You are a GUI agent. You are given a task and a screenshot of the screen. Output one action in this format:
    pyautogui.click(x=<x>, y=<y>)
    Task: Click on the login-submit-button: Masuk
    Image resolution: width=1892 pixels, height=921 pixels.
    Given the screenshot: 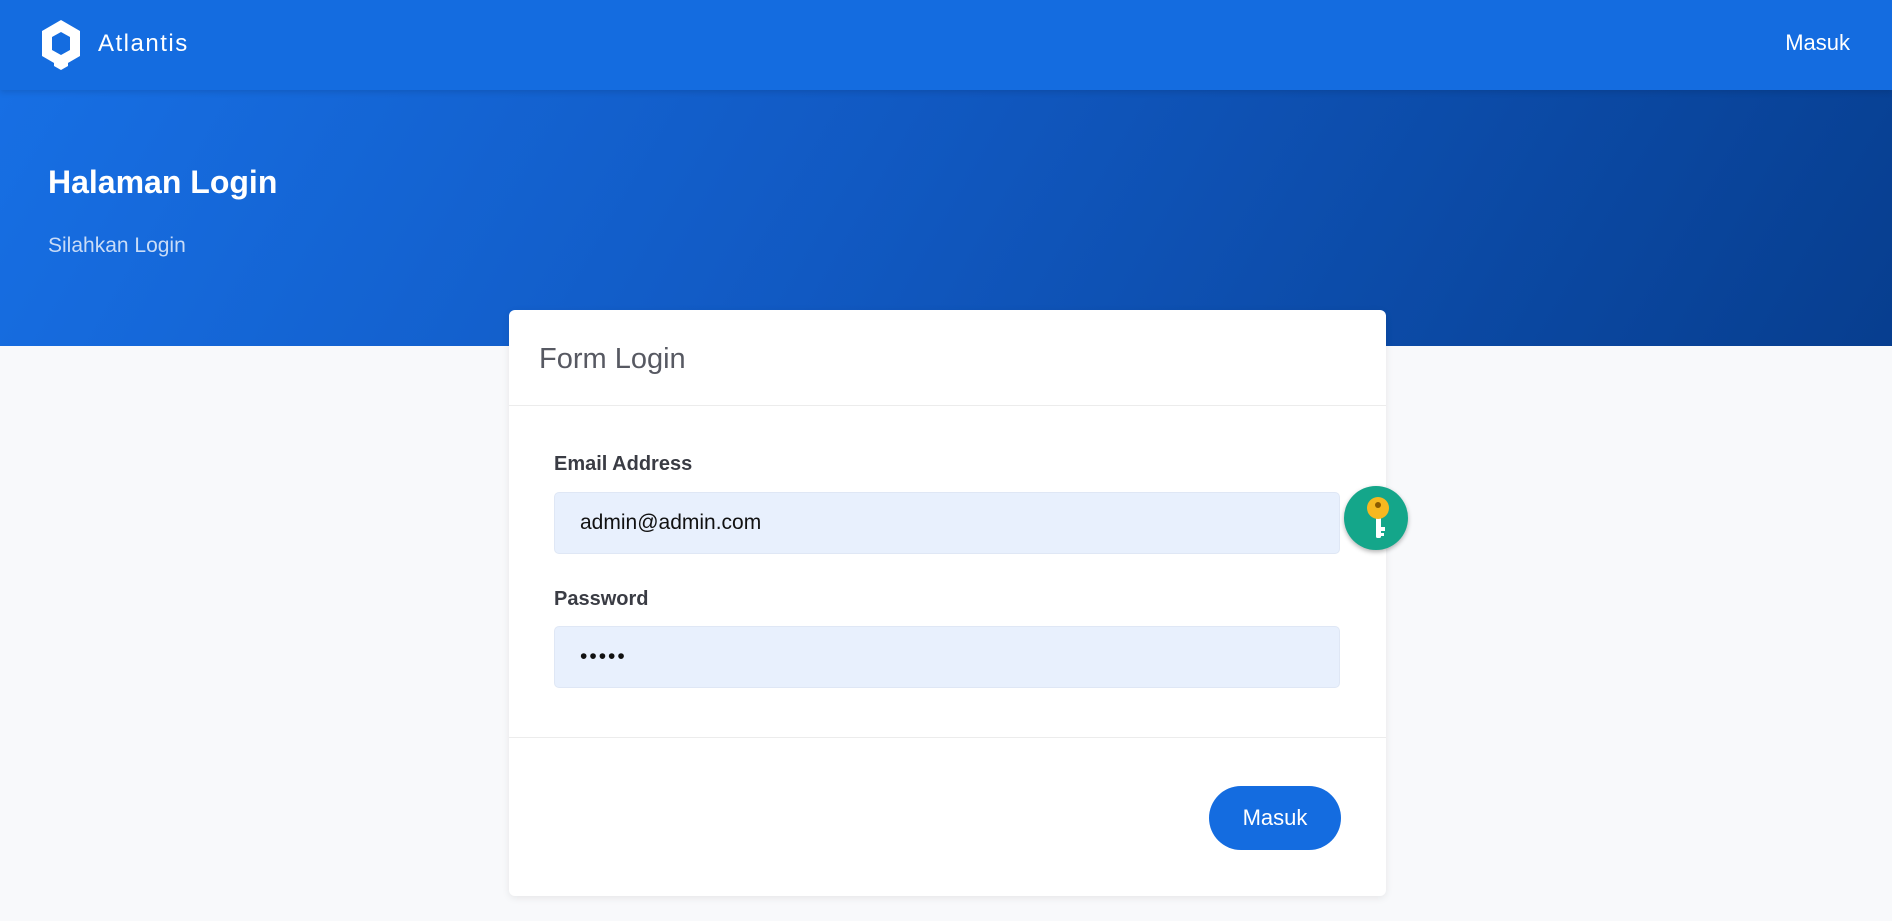 What is the action you would take?
    pyautogui.click(x=1275, y=818)
    